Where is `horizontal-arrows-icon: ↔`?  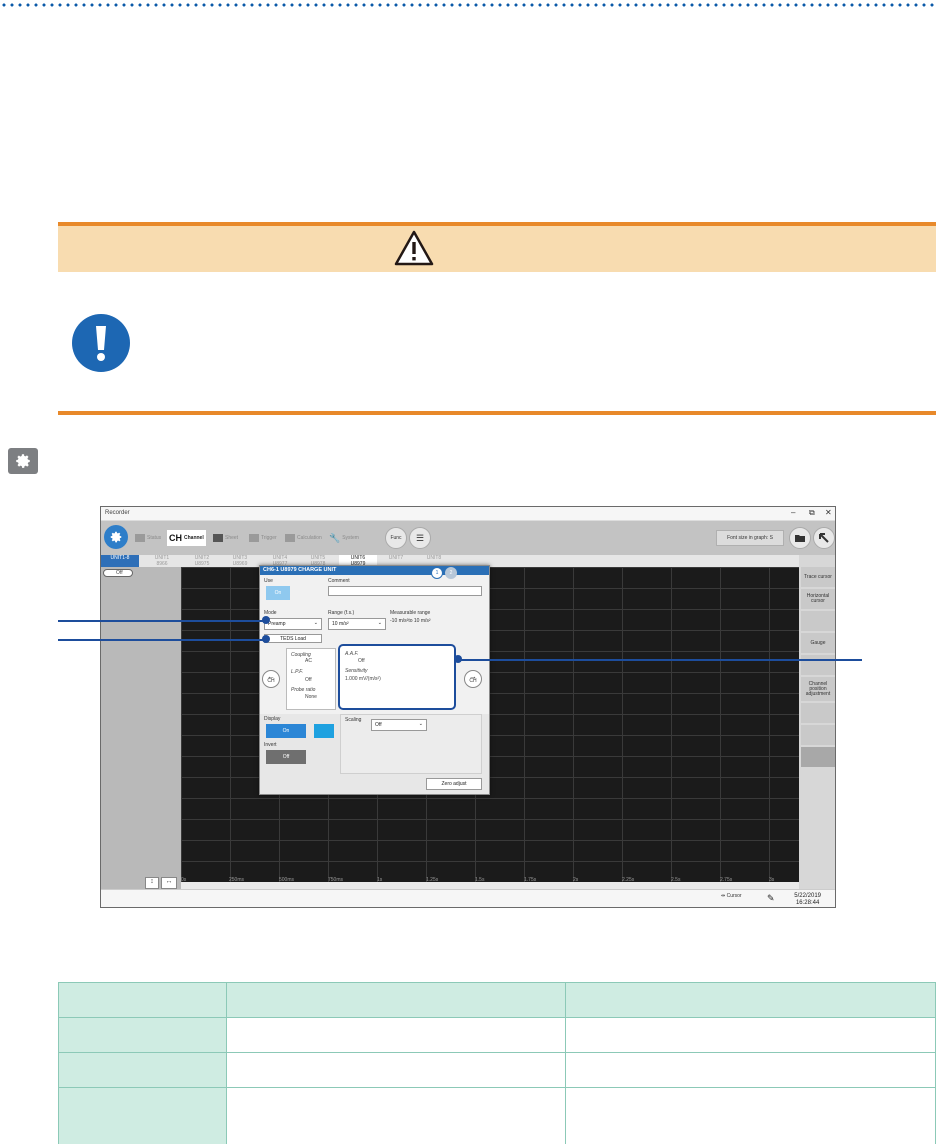 horizontal-arrows-icon: ↔ is located at coordinates (169, 881).